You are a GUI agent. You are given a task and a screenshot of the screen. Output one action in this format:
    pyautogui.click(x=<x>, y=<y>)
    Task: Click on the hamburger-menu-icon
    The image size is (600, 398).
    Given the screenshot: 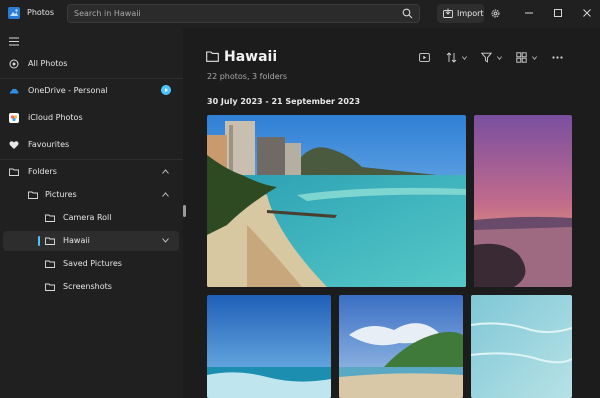 What is the action you would take?
    pyautogui.click(x=14, y=41)
    